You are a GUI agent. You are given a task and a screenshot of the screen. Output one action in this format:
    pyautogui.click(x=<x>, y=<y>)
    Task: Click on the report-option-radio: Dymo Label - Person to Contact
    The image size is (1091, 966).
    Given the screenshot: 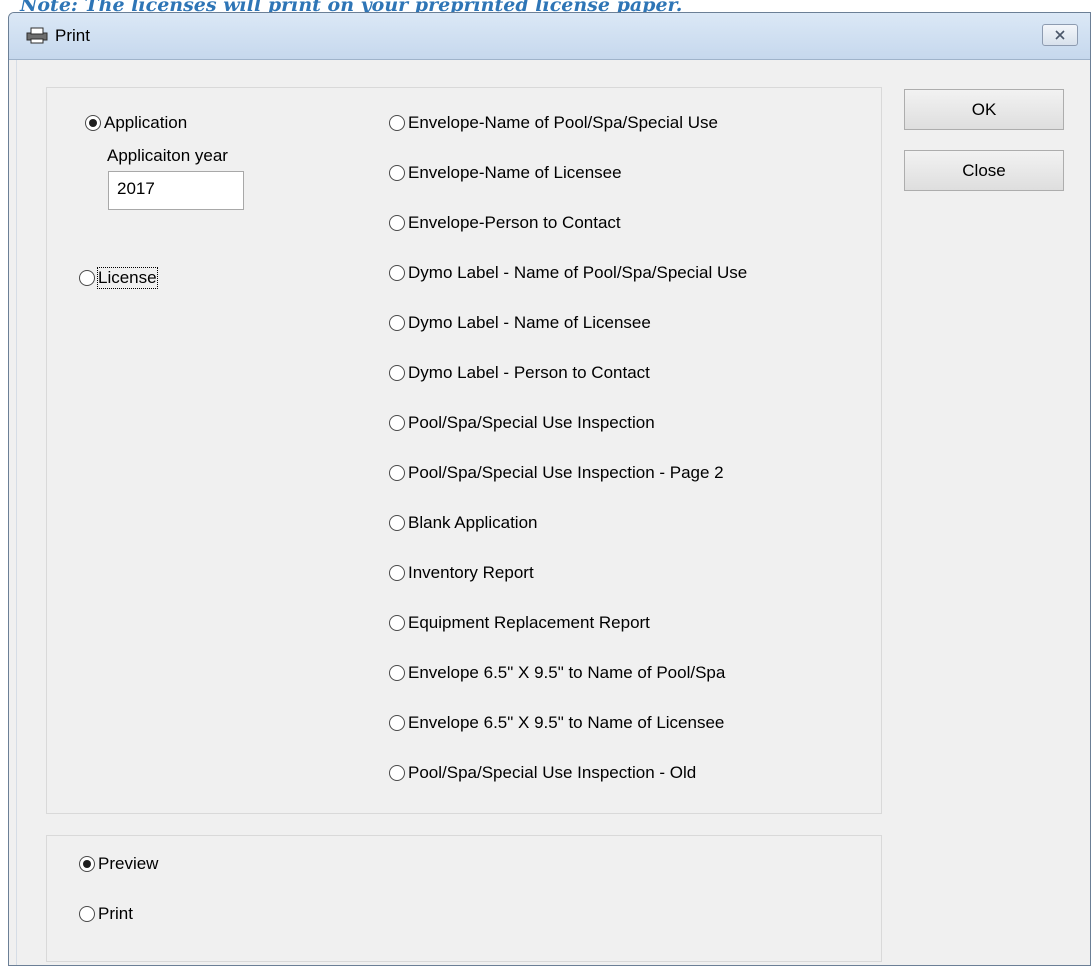 What is the action you would take?
    pyautogui.click(x=519, y=373)
    